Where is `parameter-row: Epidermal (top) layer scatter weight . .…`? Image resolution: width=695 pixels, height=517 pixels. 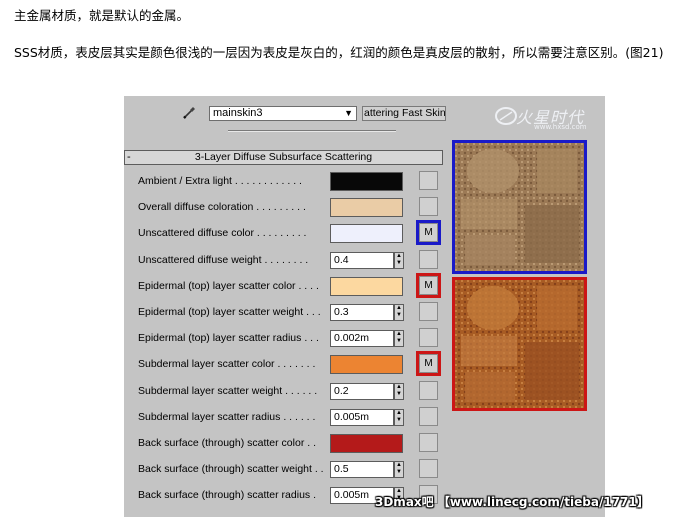
parameter-row: Epidermal (top) layer scatter weight . .… is located at coordinates (284, 312).